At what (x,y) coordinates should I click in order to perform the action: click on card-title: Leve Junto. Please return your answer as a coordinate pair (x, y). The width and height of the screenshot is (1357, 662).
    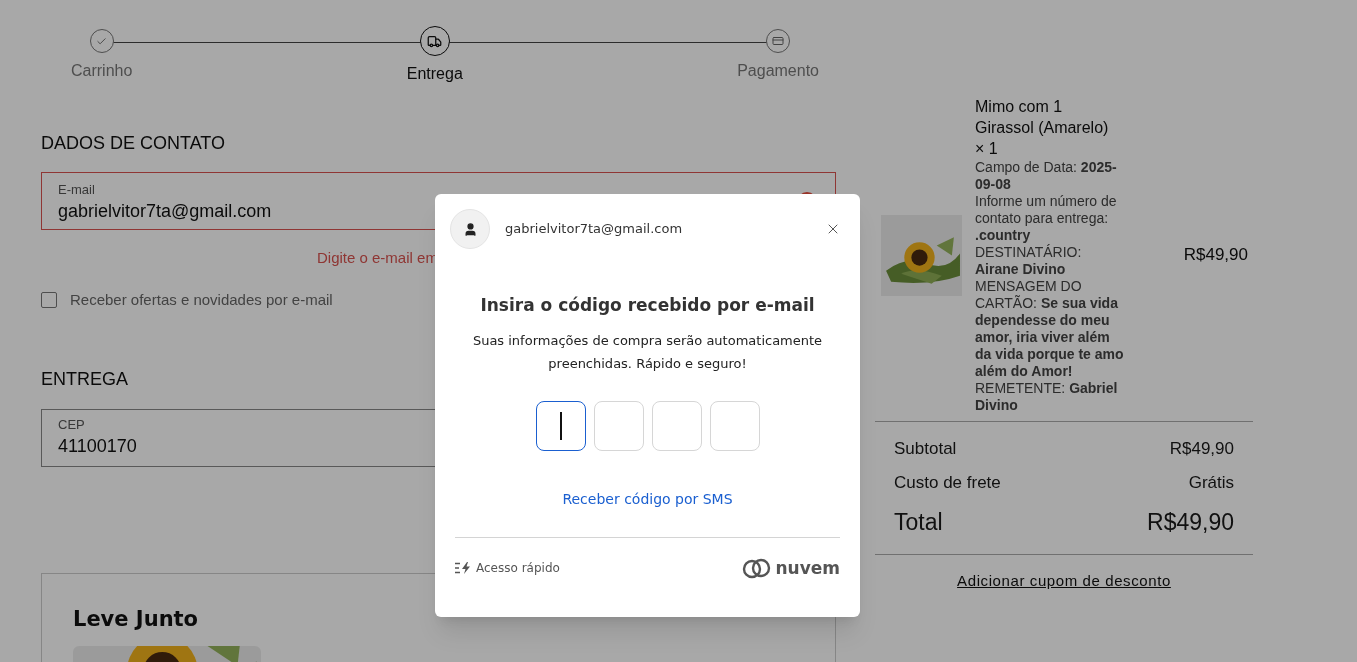
    Looking at the image, I should click on (136, 618).